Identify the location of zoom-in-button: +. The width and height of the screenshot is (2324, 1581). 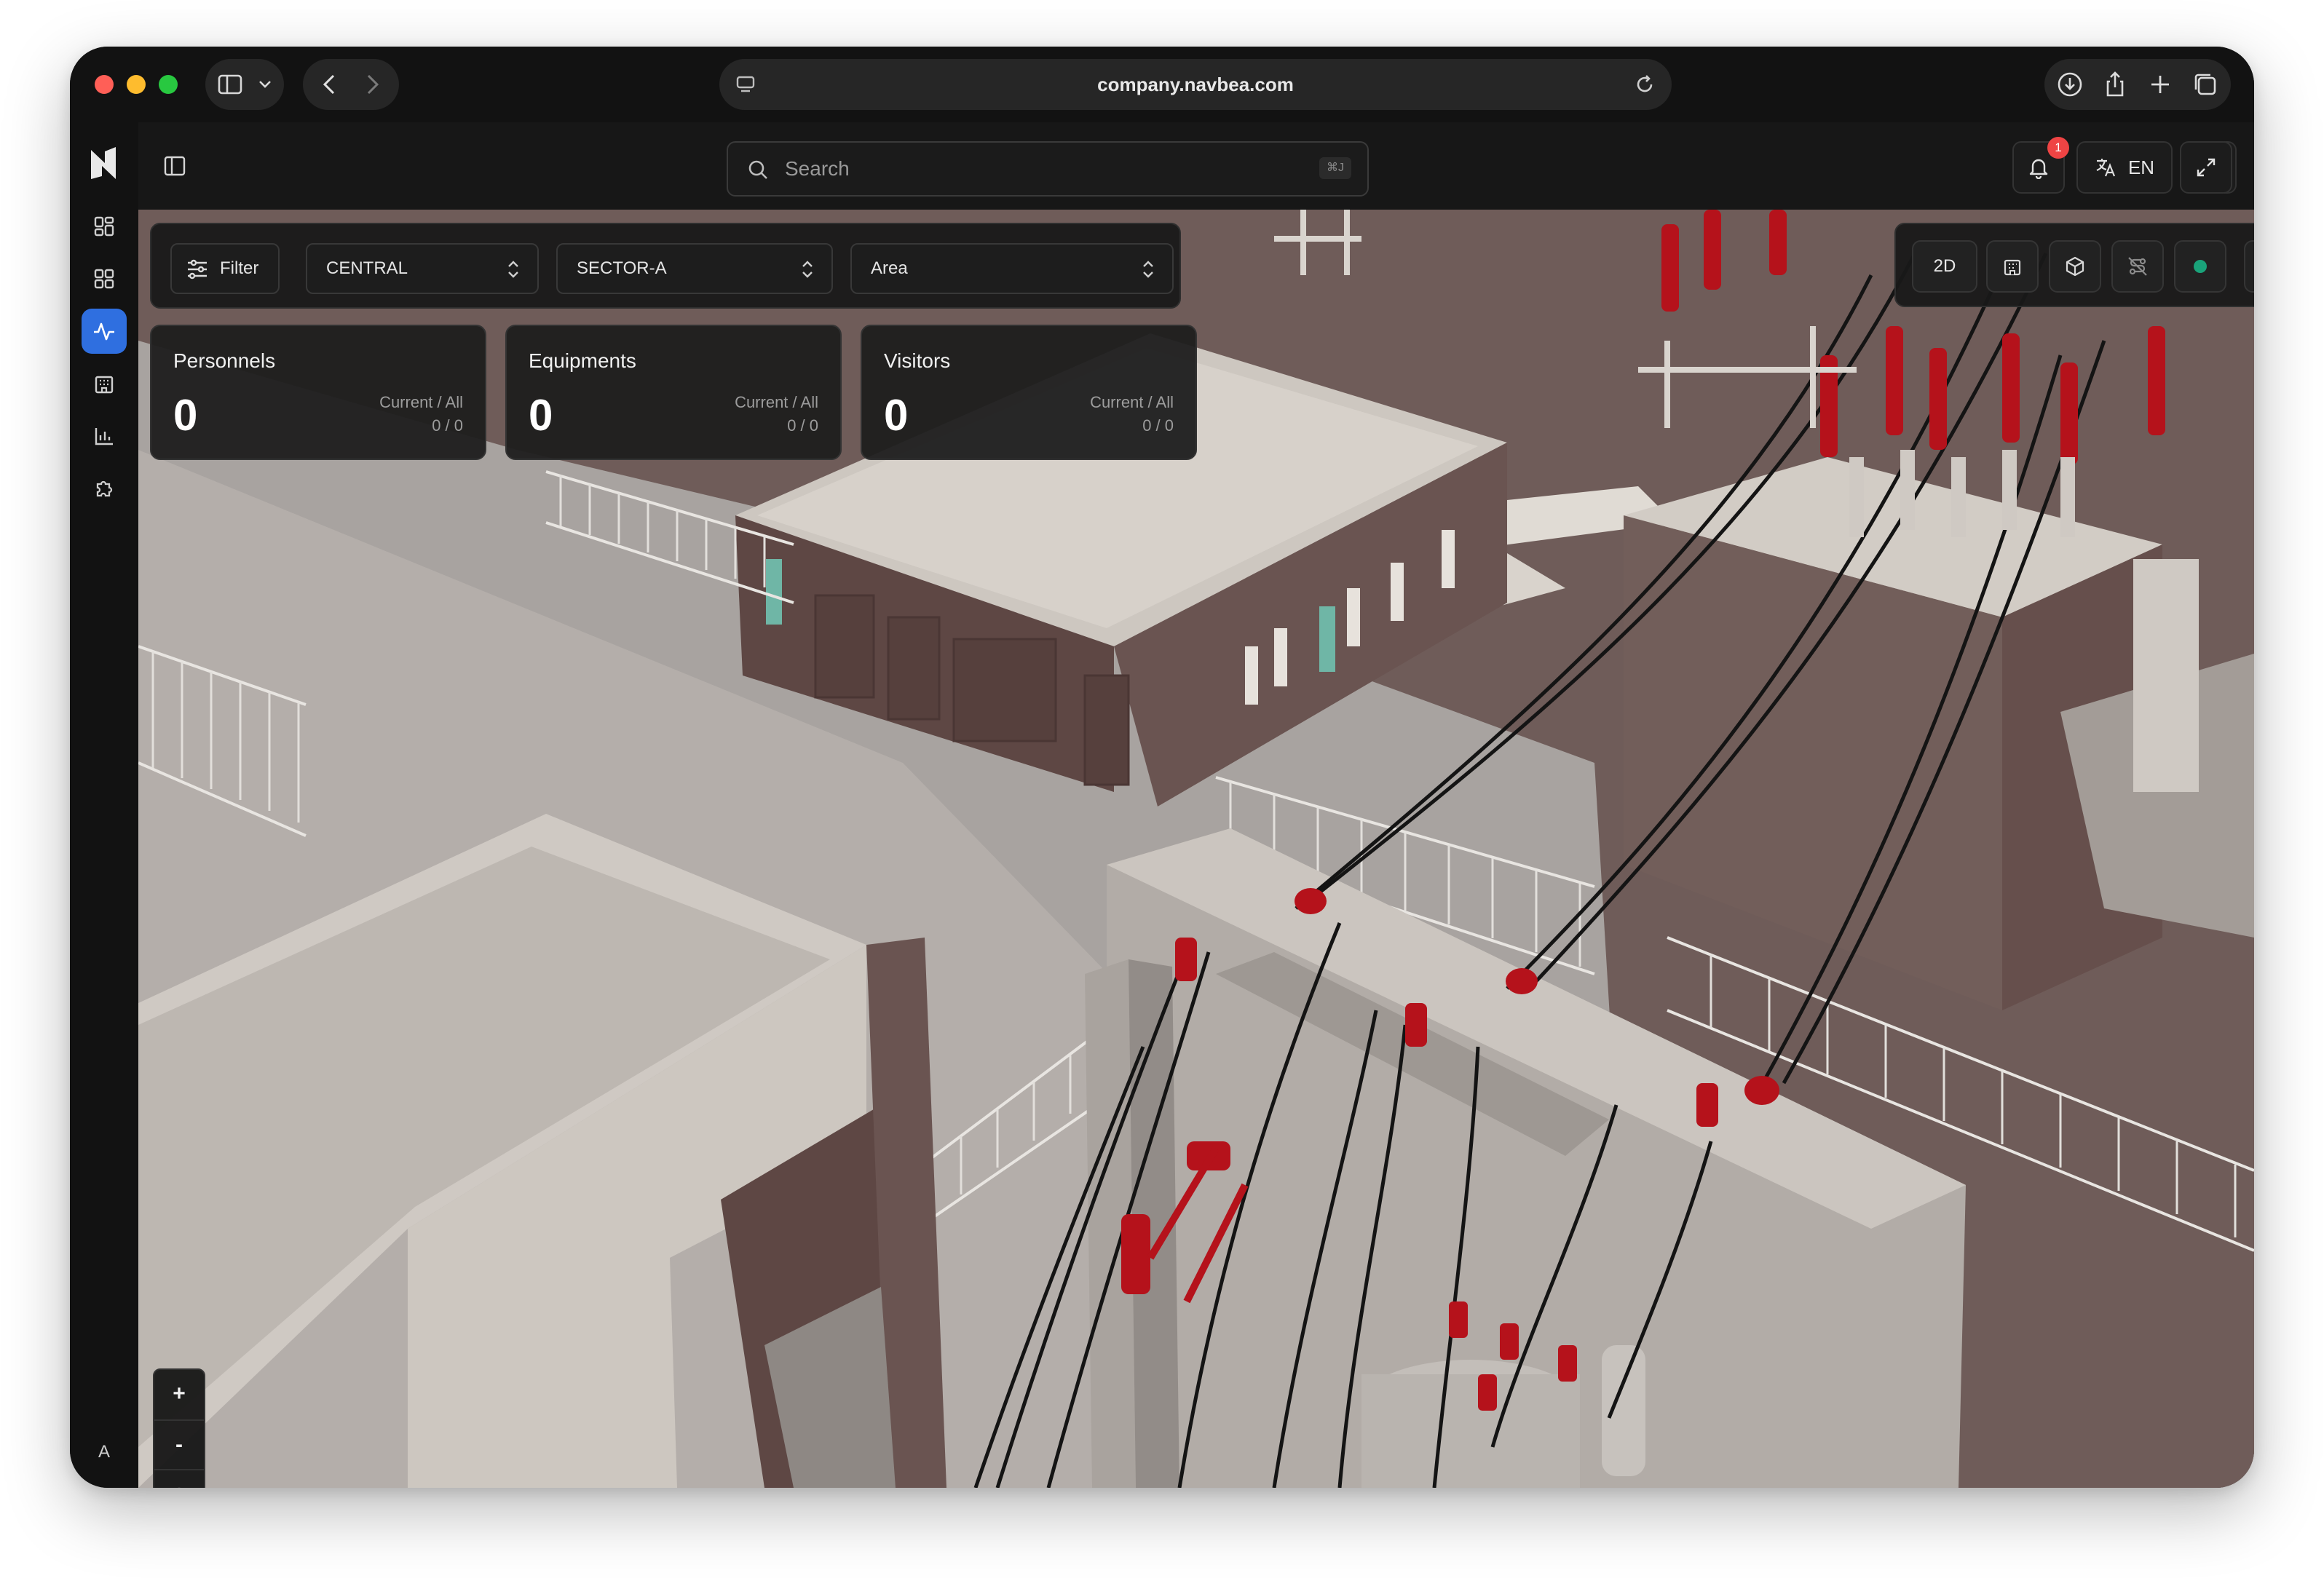
(179, 1394).